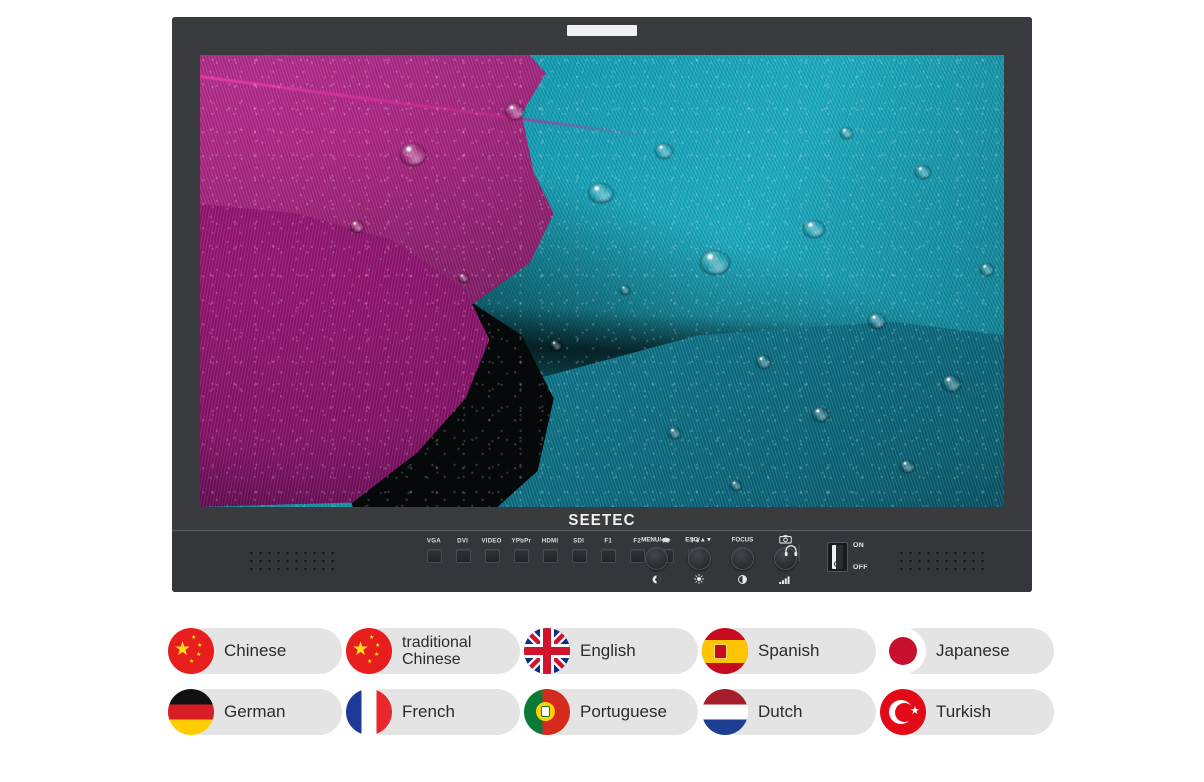 The height and width of the screenshot is (782, 1204). What do you see at coordinates (785, 579) in the screenshot?
I see `volume-bars-icon` at bounding box center [785, 579].